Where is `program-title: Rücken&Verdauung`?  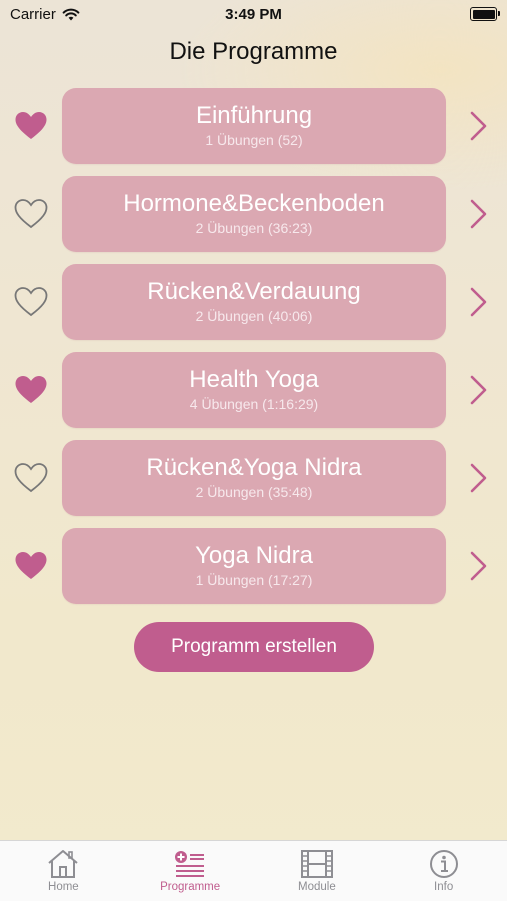 program-title: Rücken&Verdauung is located at coordinates (254, 291).